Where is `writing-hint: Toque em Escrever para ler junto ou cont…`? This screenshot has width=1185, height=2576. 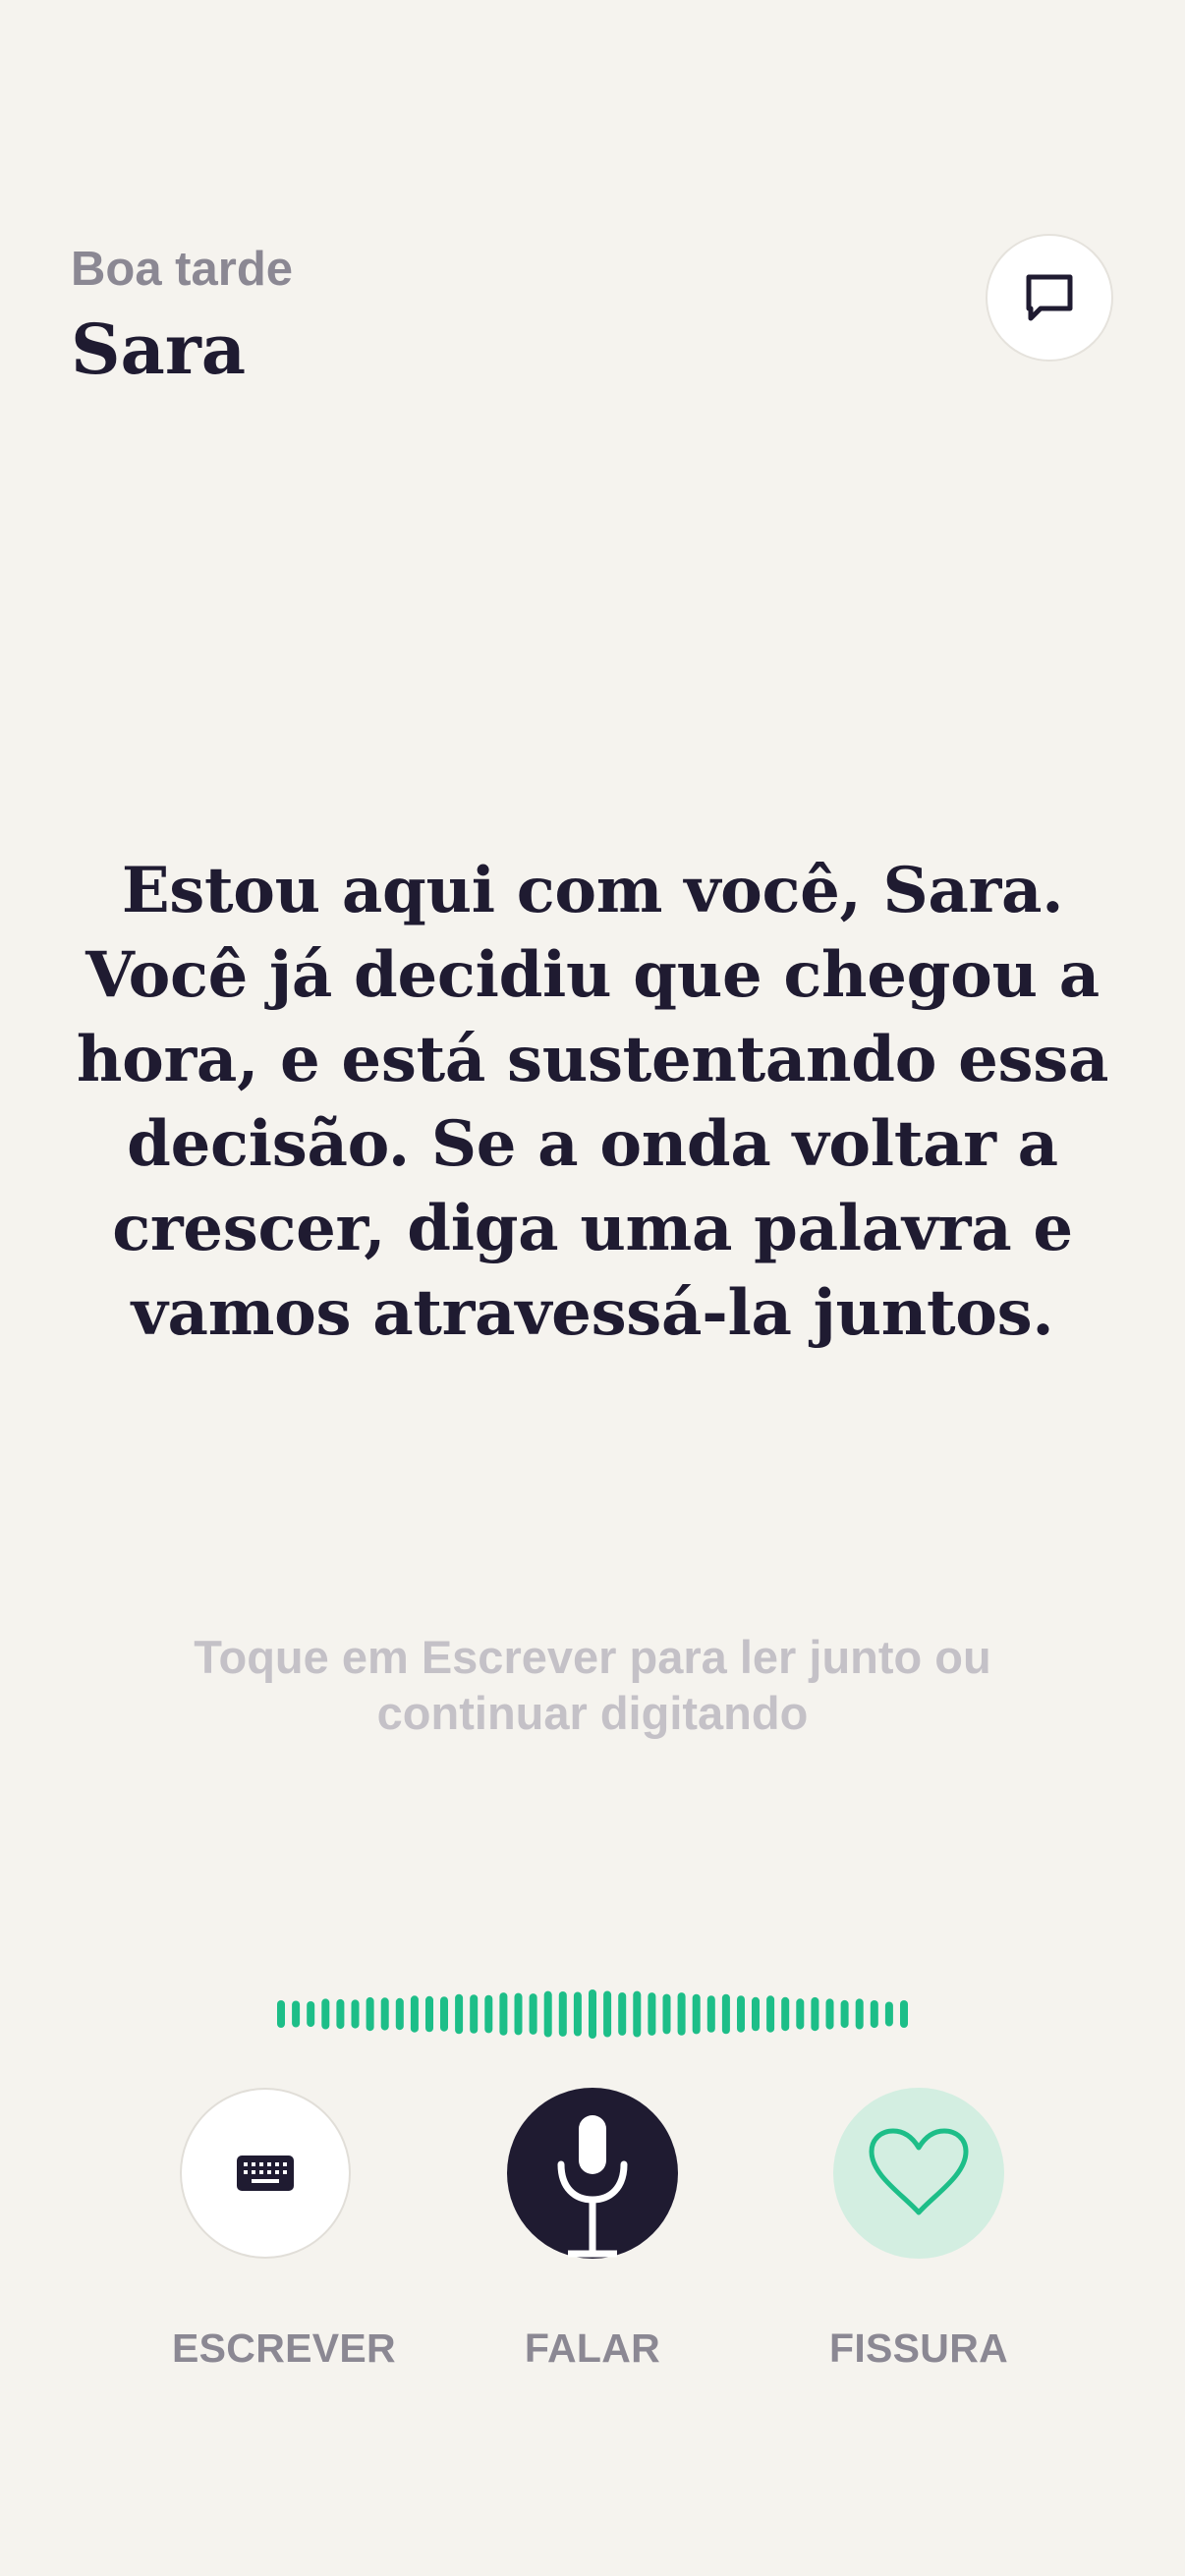 writing-hint: Toque em Escrever para ler junto ou cont… is located at coordinates (592, 1685).